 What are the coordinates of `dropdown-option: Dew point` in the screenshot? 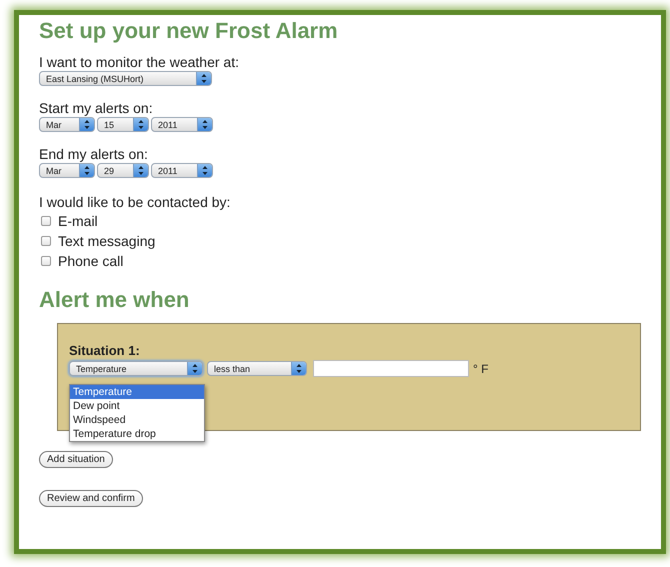 It's located at (137, 406).